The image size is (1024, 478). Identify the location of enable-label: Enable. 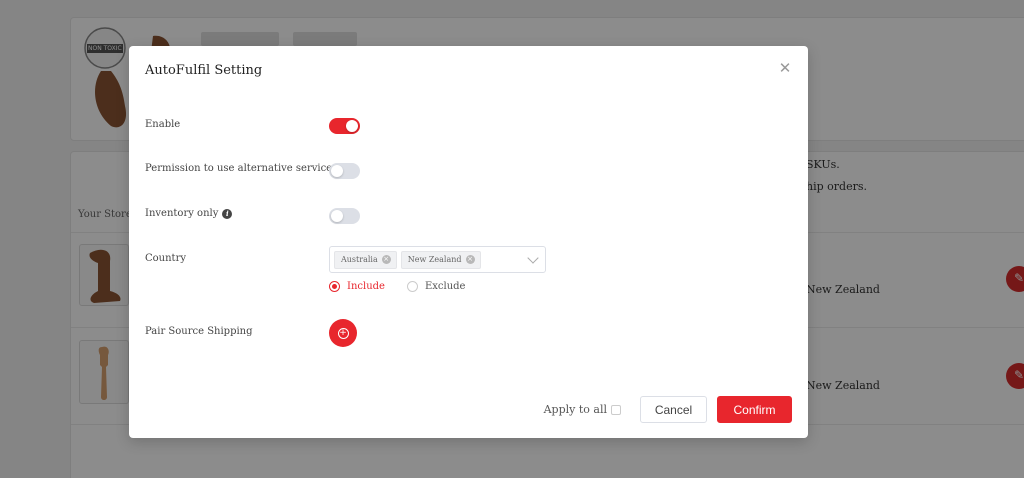
(162, 124).